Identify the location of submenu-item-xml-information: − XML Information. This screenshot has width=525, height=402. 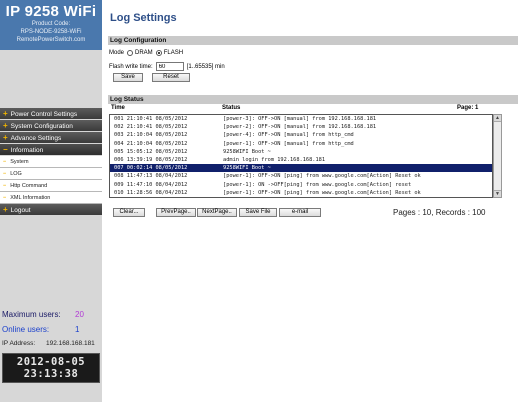
(51, 198).